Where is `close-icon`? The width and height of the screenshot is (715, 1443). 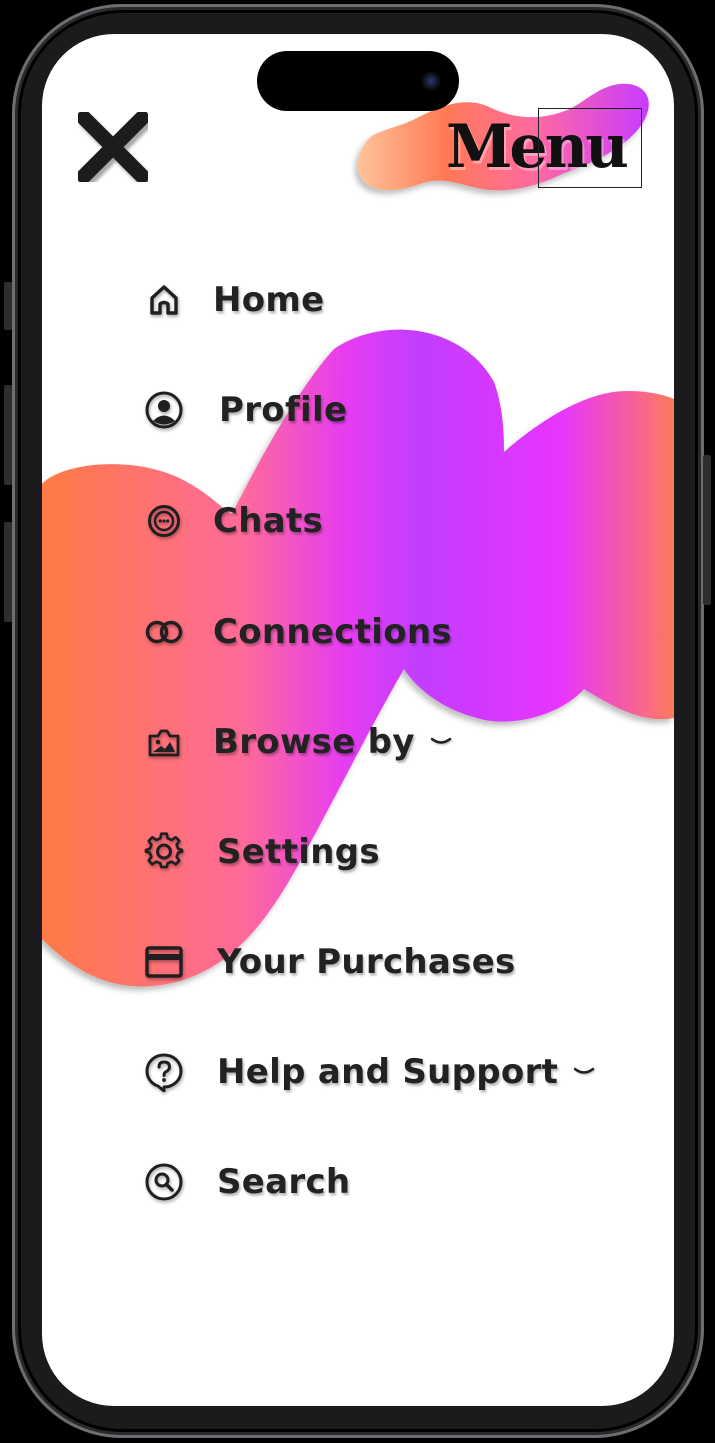 close-icon is located at coordinates (113, 147).